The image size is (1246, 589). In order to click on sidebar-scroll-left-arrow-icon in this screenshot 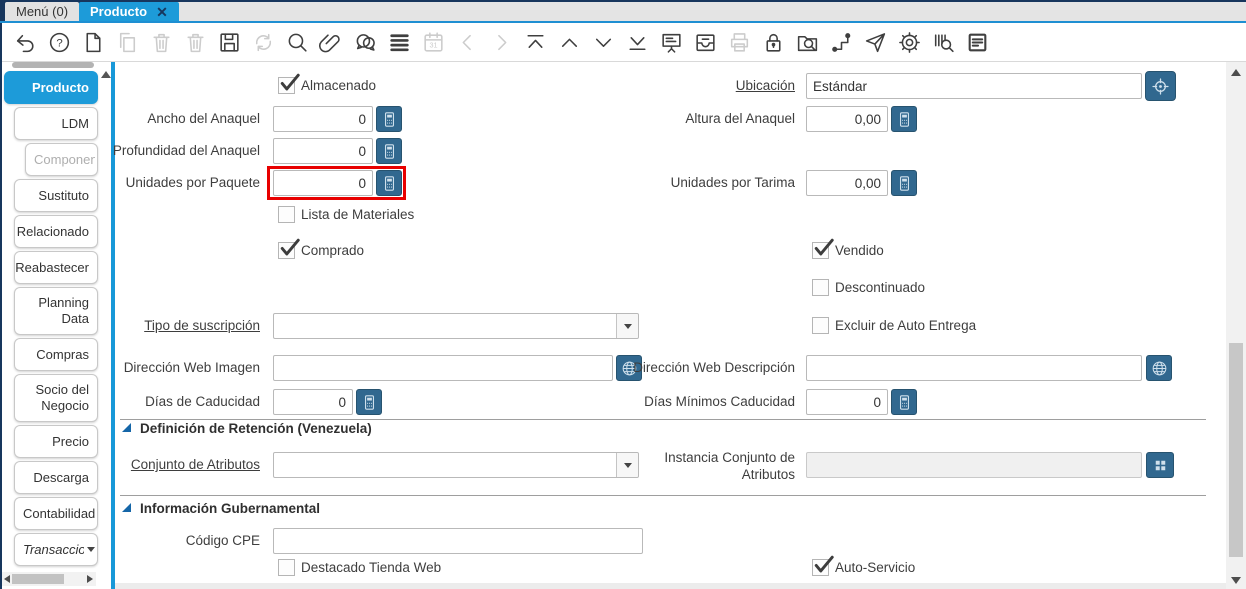, I will do `click(7, 579)`.